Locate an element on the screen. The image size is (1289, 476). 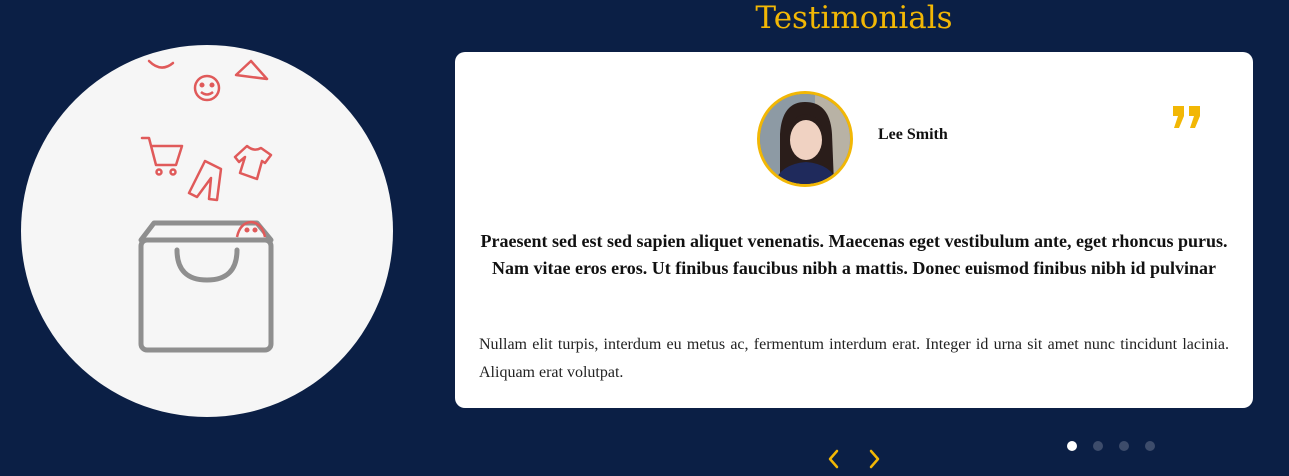
section-title: Testimonials is located at coordinates (854, 18).